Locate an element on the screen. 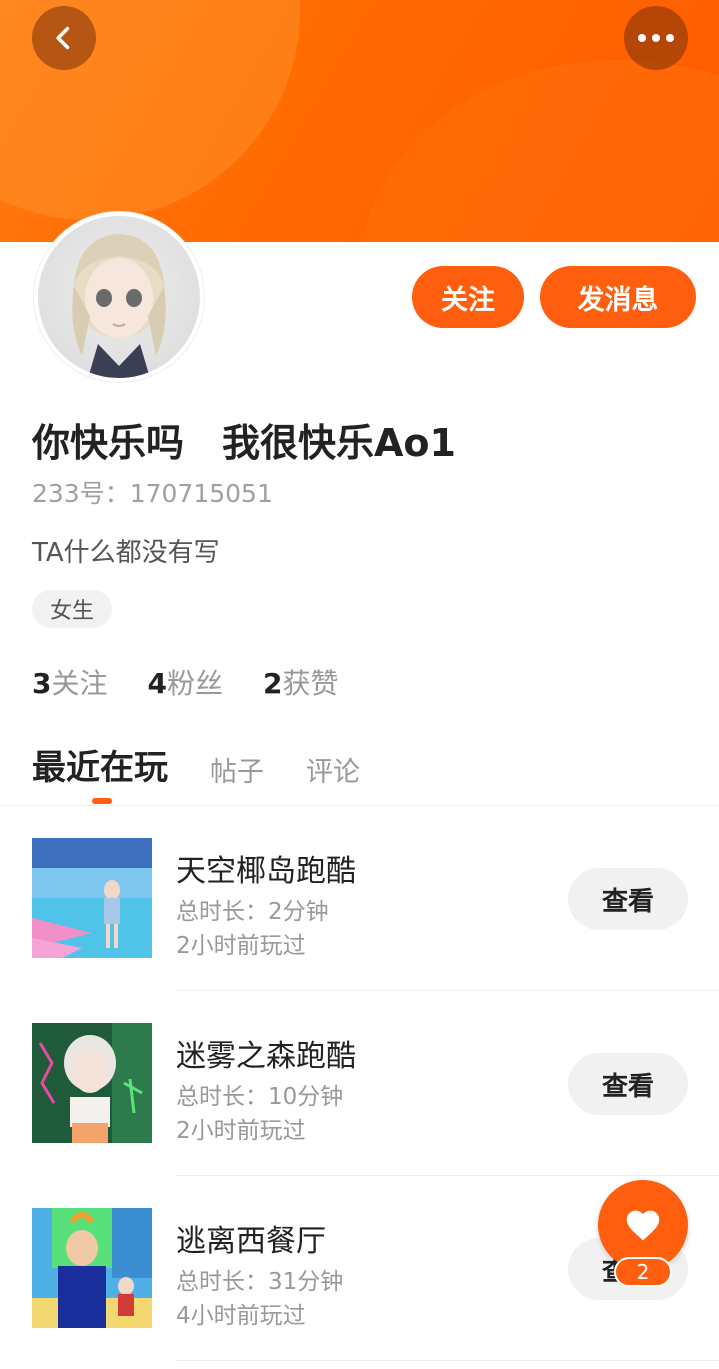 Image resolution: width=719 pixels, height=1369 pixels. avatar-image is located at coordinates (119, 297).